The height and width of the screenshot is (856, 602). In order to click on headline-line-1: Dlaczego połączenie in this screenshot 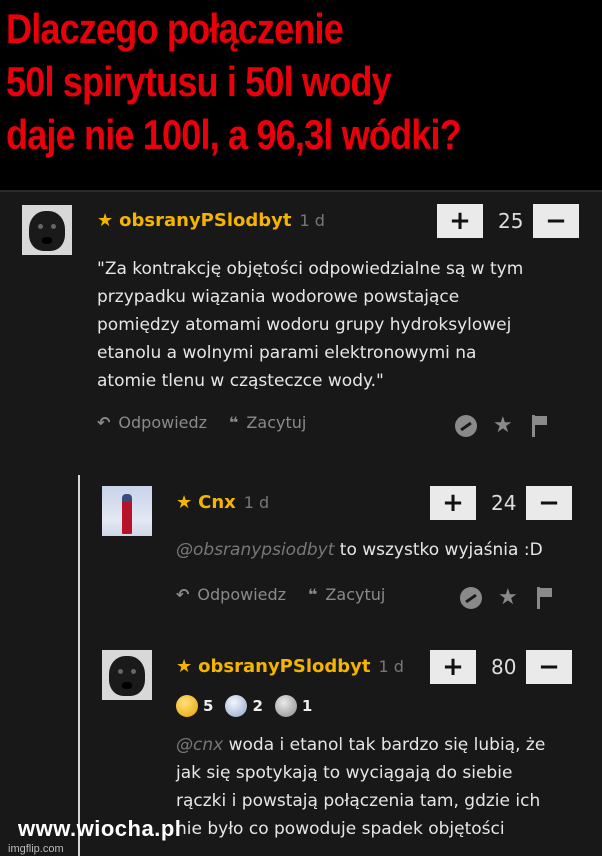, I will do `click(175, 28)`.